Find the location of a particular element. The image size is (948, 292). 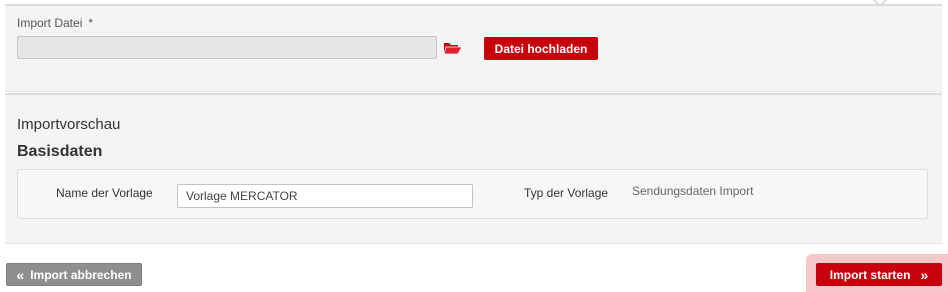

cancel-import-label: Import abbrechen is located at coordinates (81, 274).